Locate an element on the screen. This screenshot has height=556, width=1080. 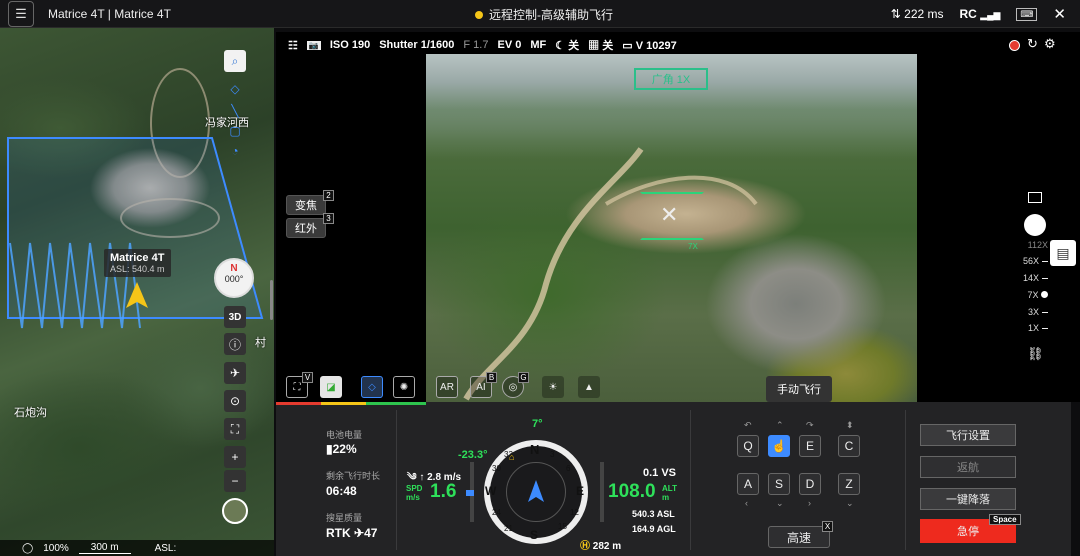
key-c: C is located at coordinates (849, 446).